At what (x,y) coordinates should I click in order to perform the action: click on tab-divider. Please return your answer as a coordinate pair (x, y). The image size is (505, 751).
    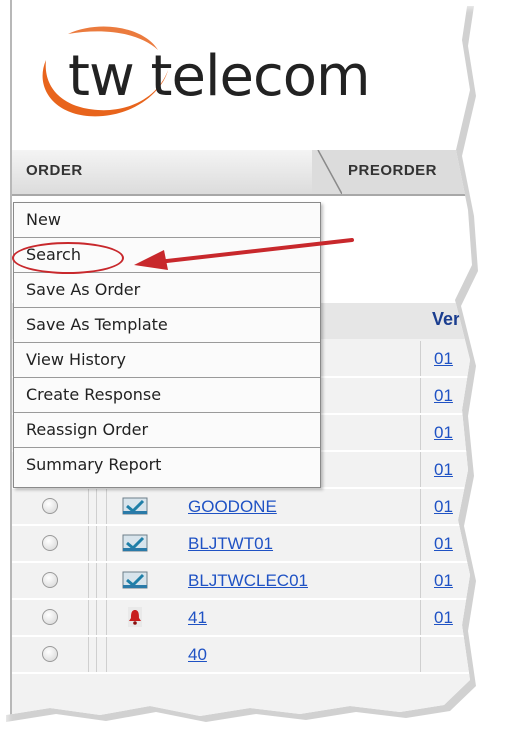
    Looking at the image, I should click on (327, 172).